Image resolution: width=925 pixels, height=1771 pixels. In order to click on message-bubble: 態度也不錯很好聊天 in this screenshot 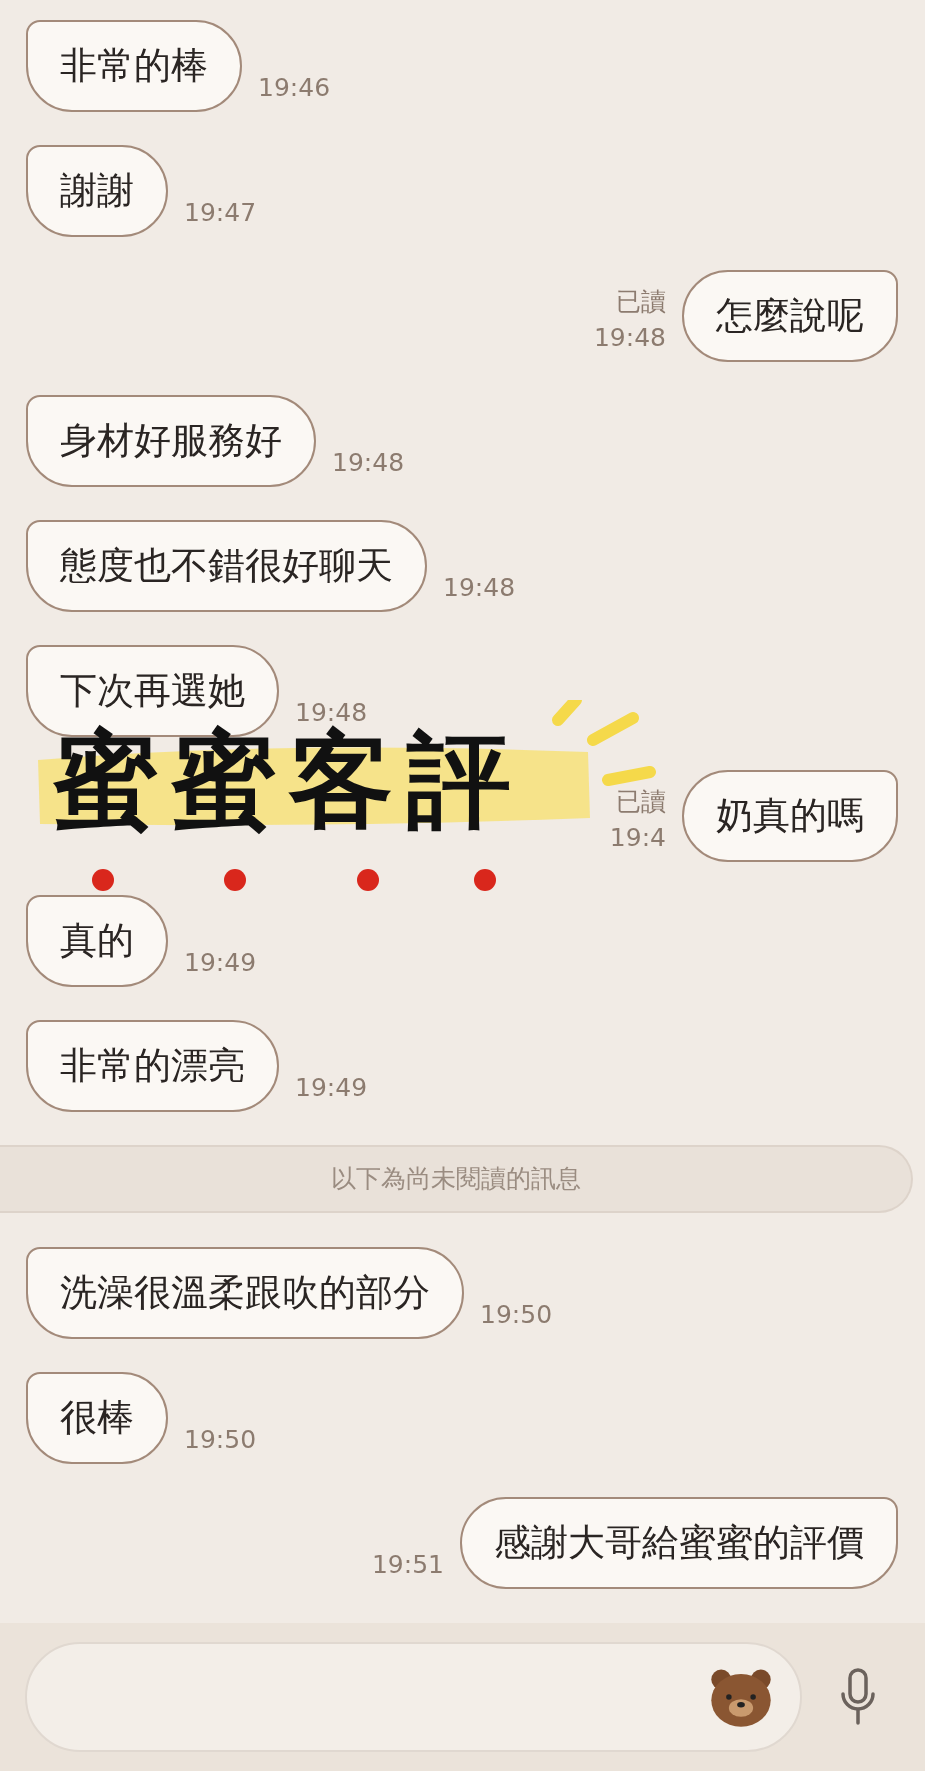, I will do `click(226, 566)`.